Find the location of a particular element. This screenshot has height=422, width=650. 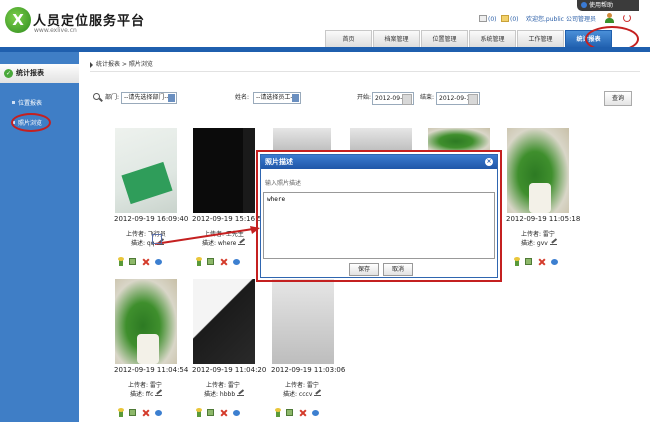

photo-card: 2012-09-19 15:16:58 上传者: 王先生 描述: where is located at coordinates (217, 197).